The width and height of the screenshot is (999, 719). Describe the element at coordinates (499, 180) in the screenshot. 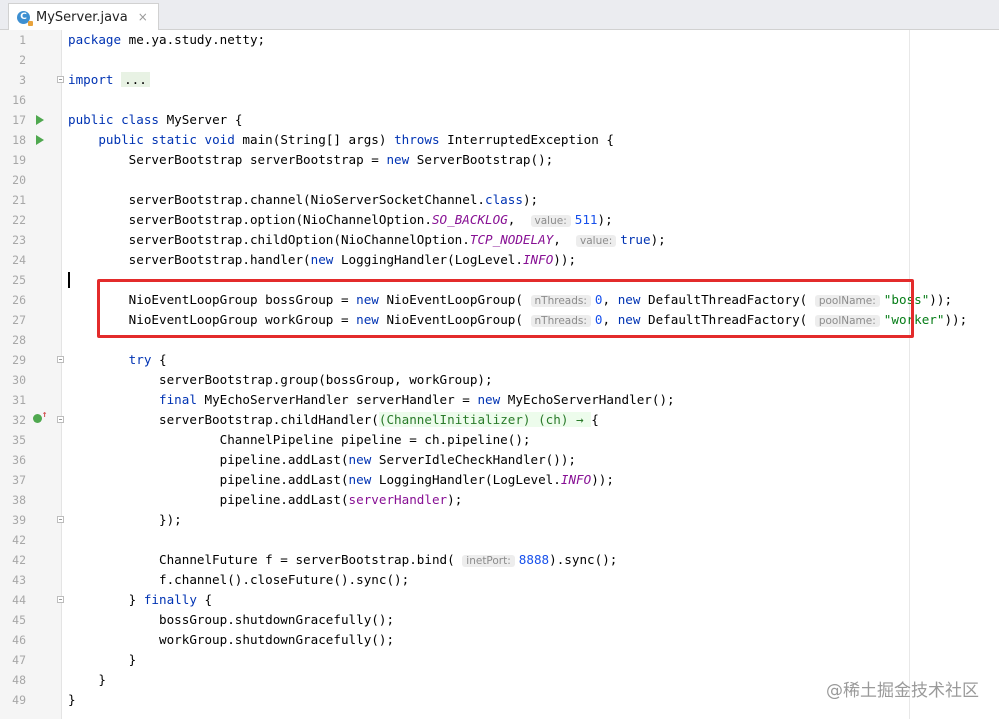

I see `code-line: 20` at that location.